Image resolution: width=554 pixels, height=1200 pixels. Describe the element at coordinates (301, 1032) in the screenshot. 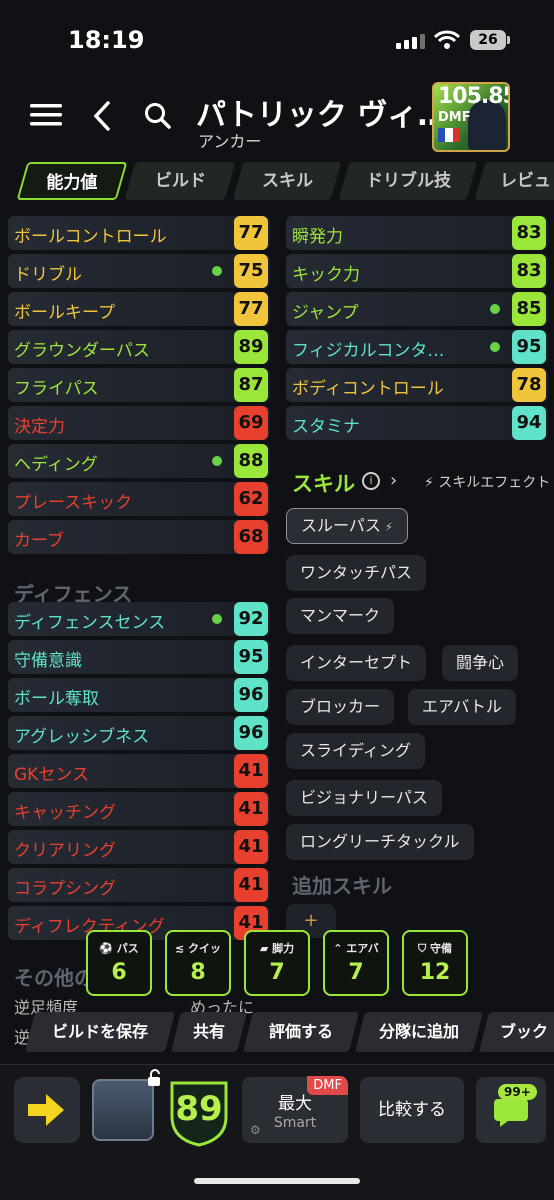

I see `rate-button: 評価する` at that location.